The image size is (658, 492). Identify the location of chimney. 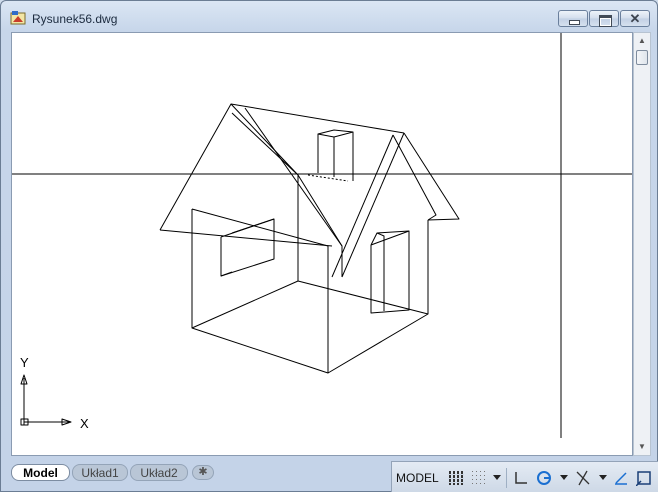
(335, 155).